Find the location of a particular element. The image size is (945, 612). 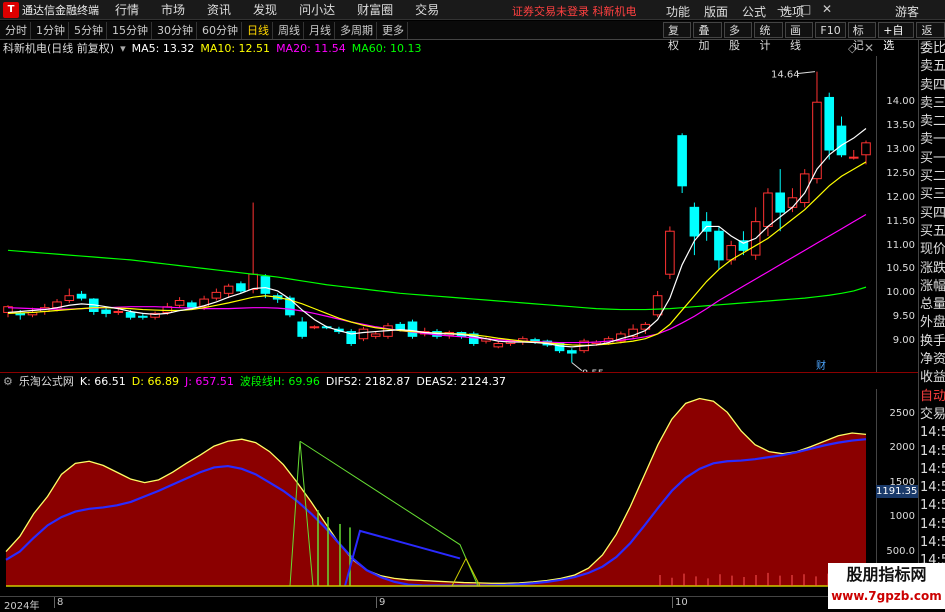

side-panel-item: 现价 is located at coordinates (932, 250).